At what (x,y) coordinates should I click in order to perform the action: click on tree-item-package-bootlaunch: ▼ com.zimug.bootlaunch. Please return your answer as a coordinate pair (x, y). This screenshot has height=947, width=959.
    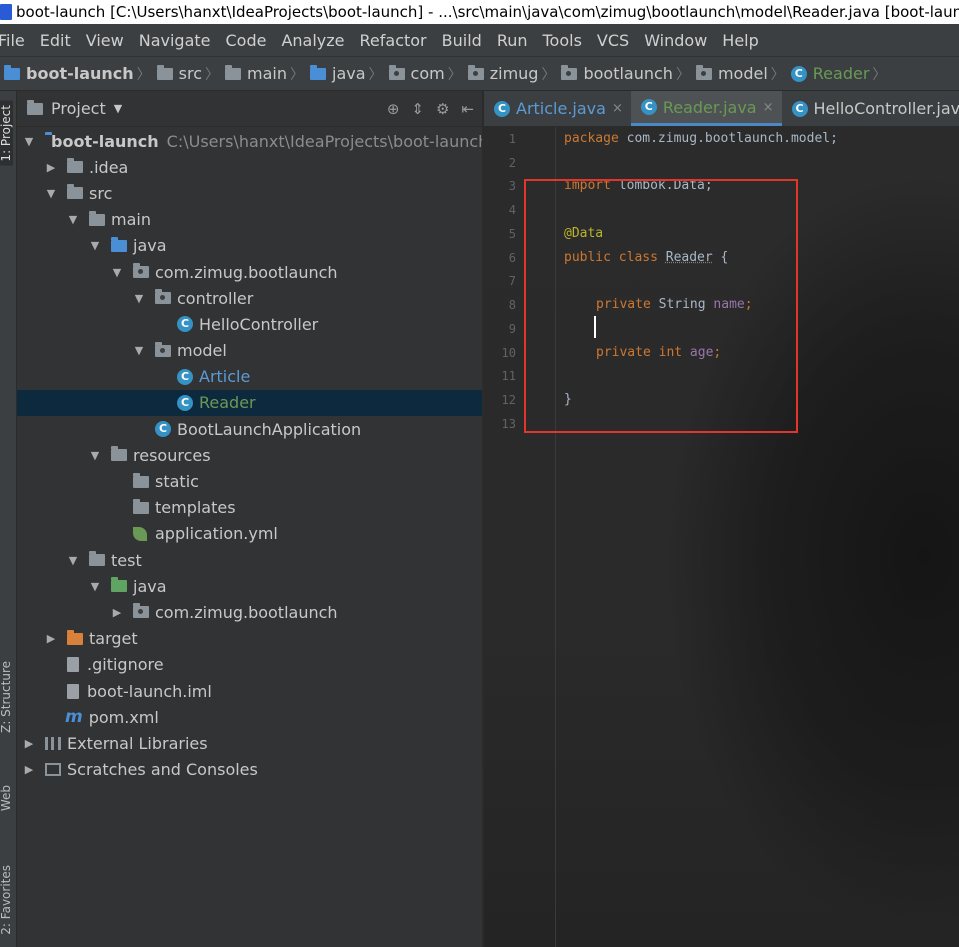
    Looking at the image, I should click on (249, 272).